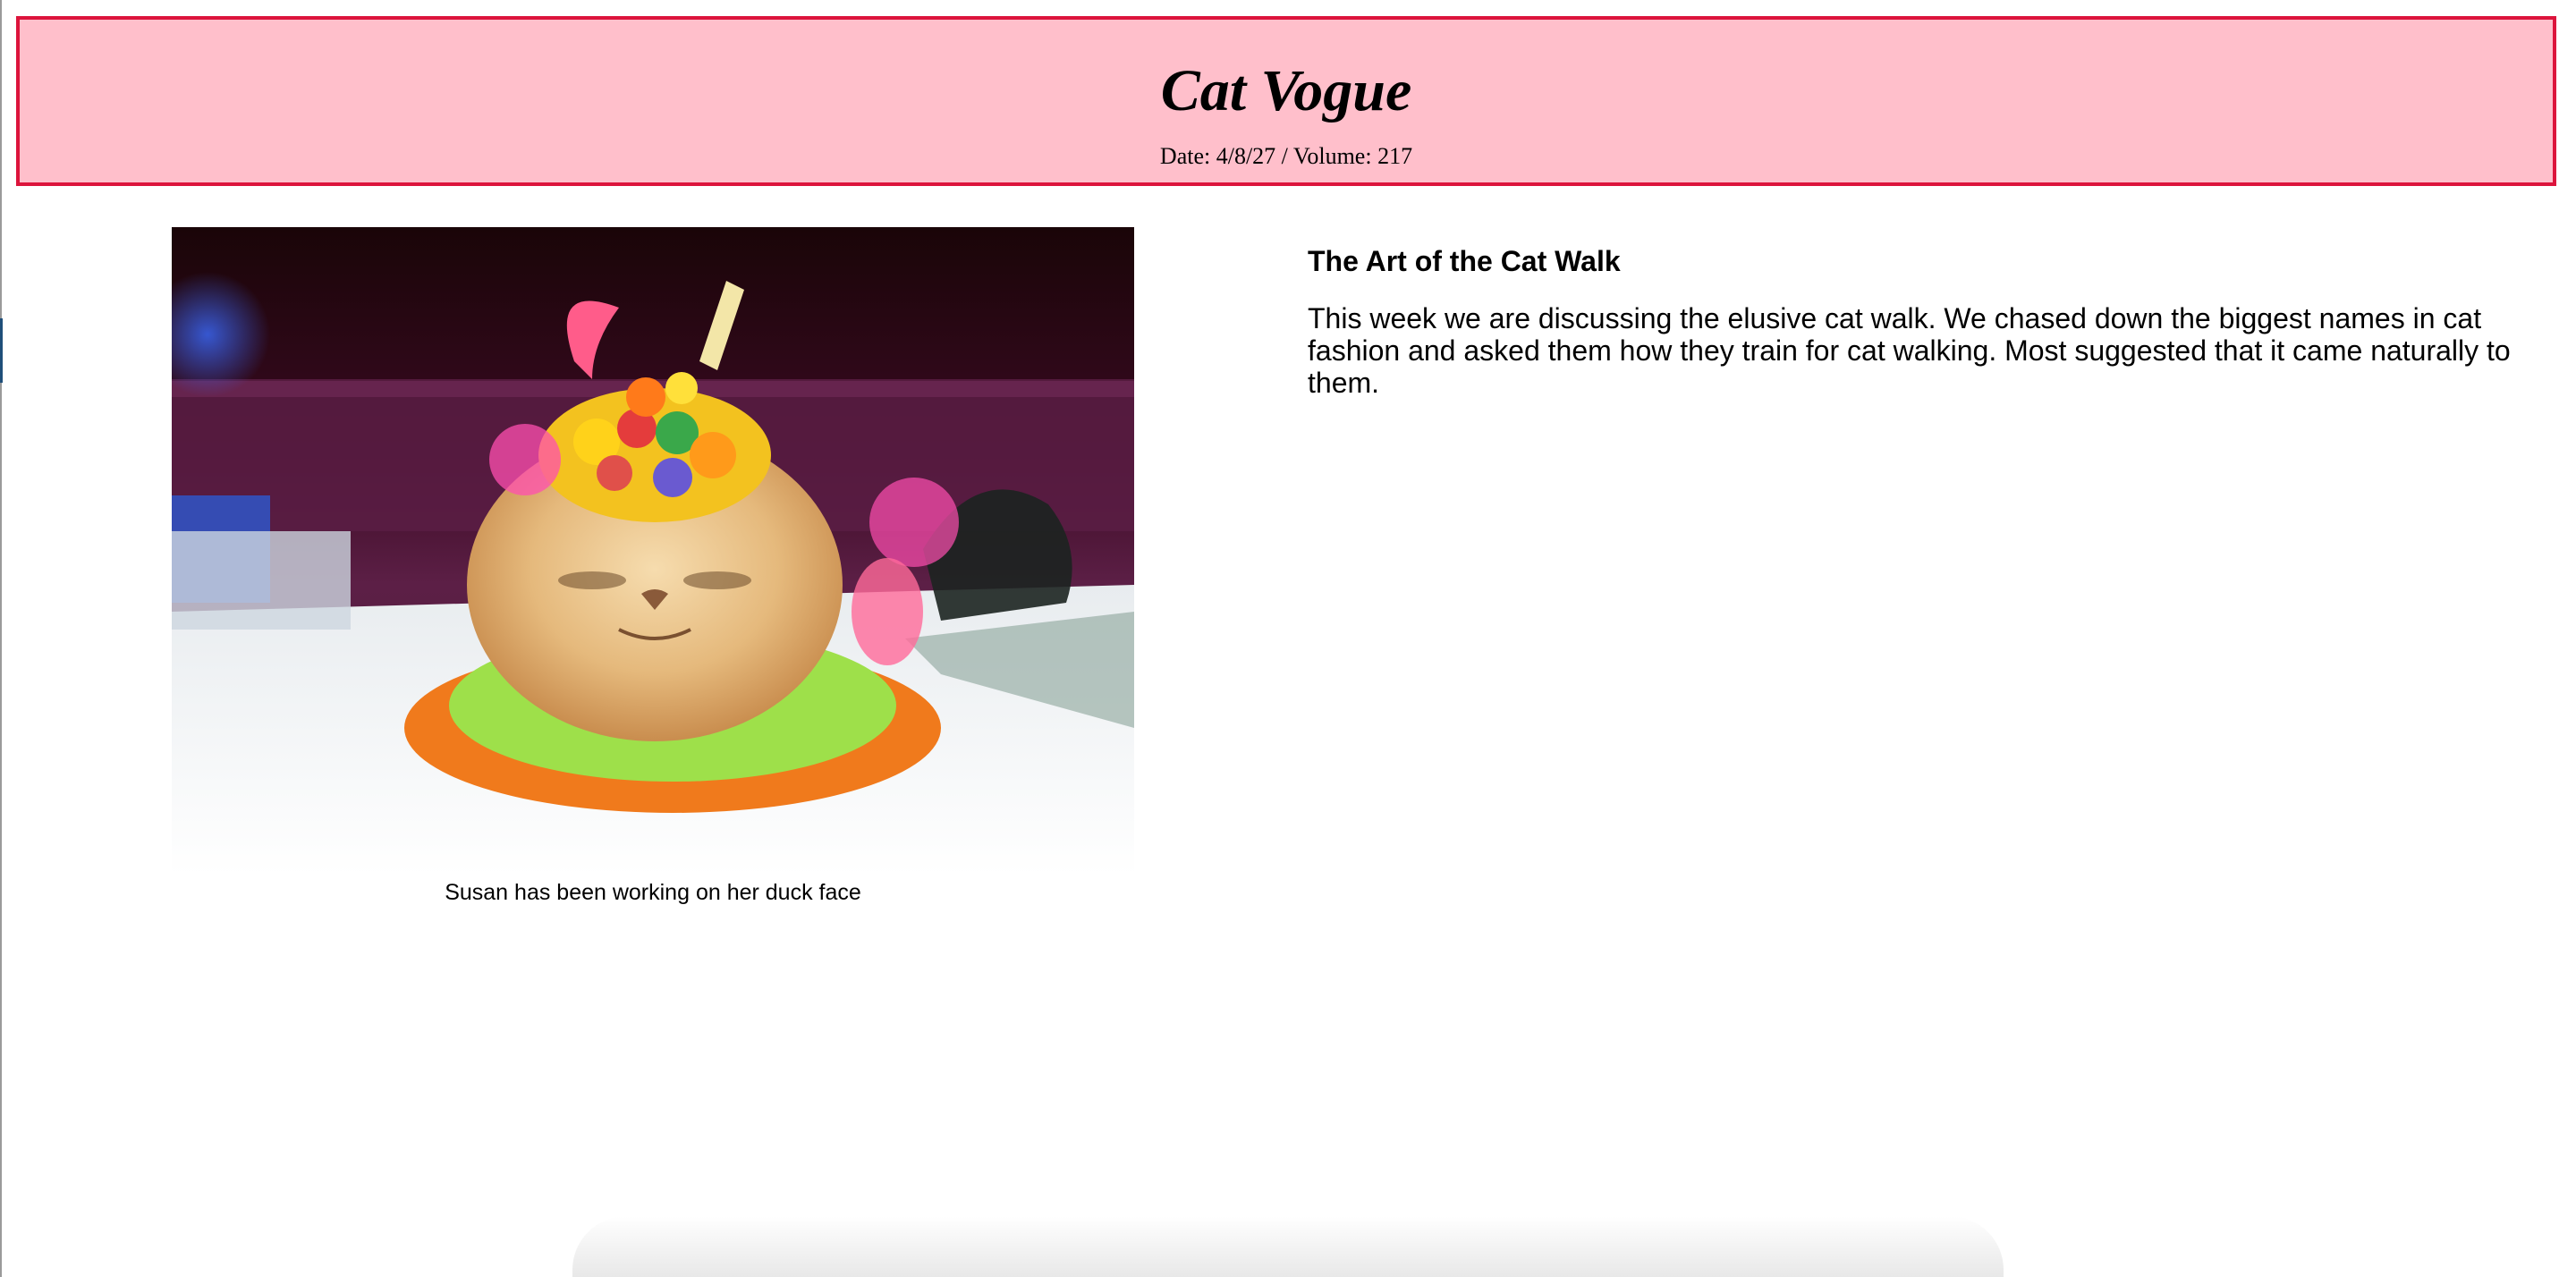  I want to click on issue-info: Date: 4/8/27 / Volume: 217, so click(1286, 156).